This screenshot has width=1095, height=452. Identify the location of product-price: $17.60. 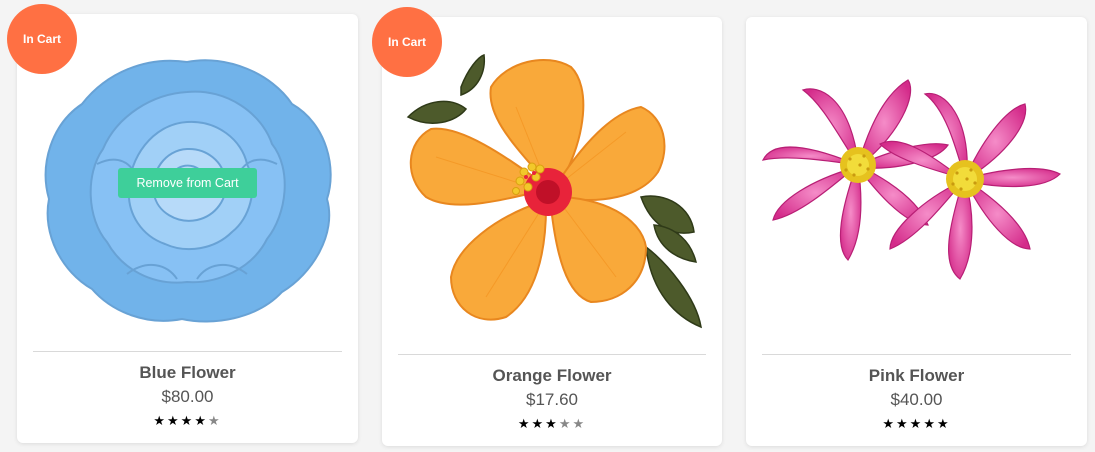
(552, 399).